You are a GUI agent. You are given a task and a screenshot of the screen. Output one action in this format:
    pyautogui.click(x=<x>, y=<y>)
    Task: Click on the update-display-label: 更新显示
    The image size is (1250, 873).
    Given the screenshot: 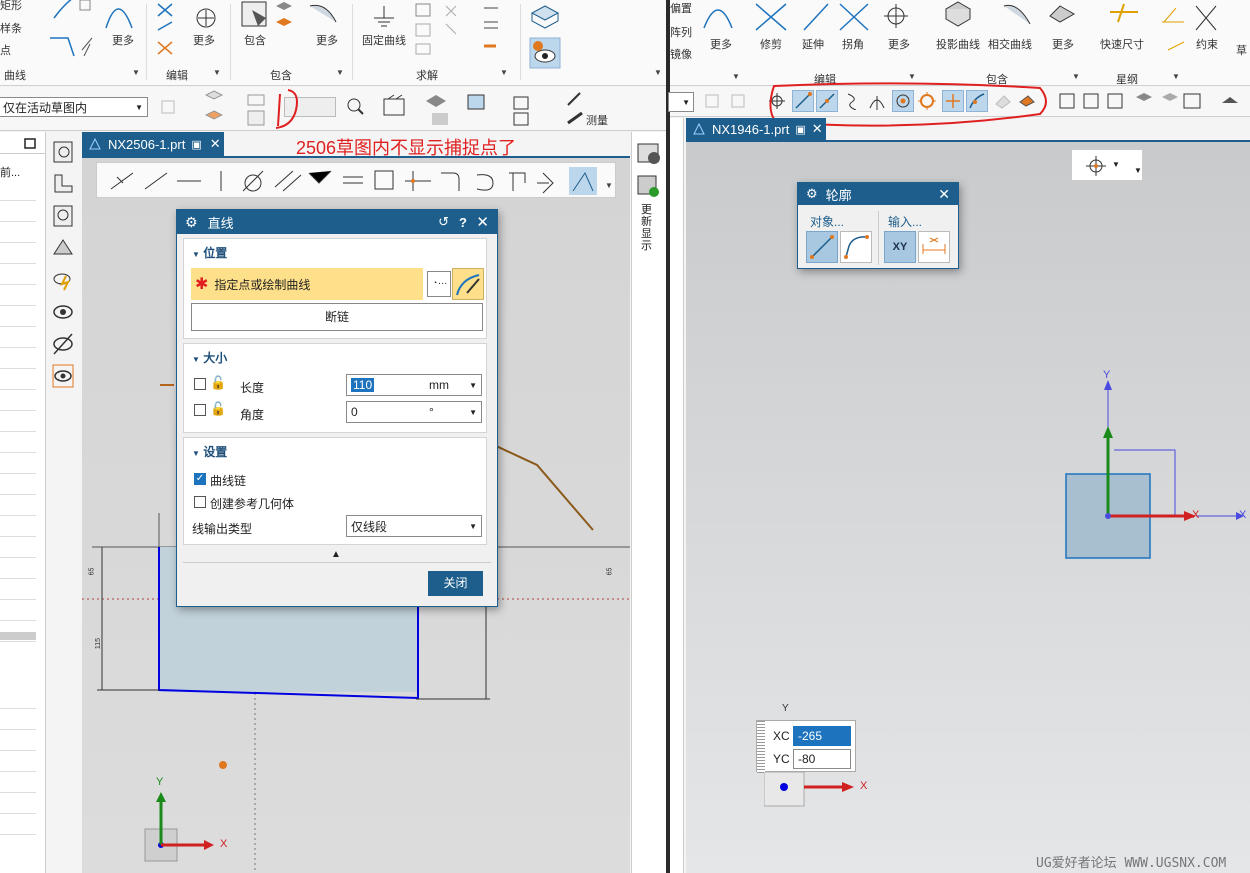 What is the action you would take?
    pyautogui.click(x=648, y=228)
    